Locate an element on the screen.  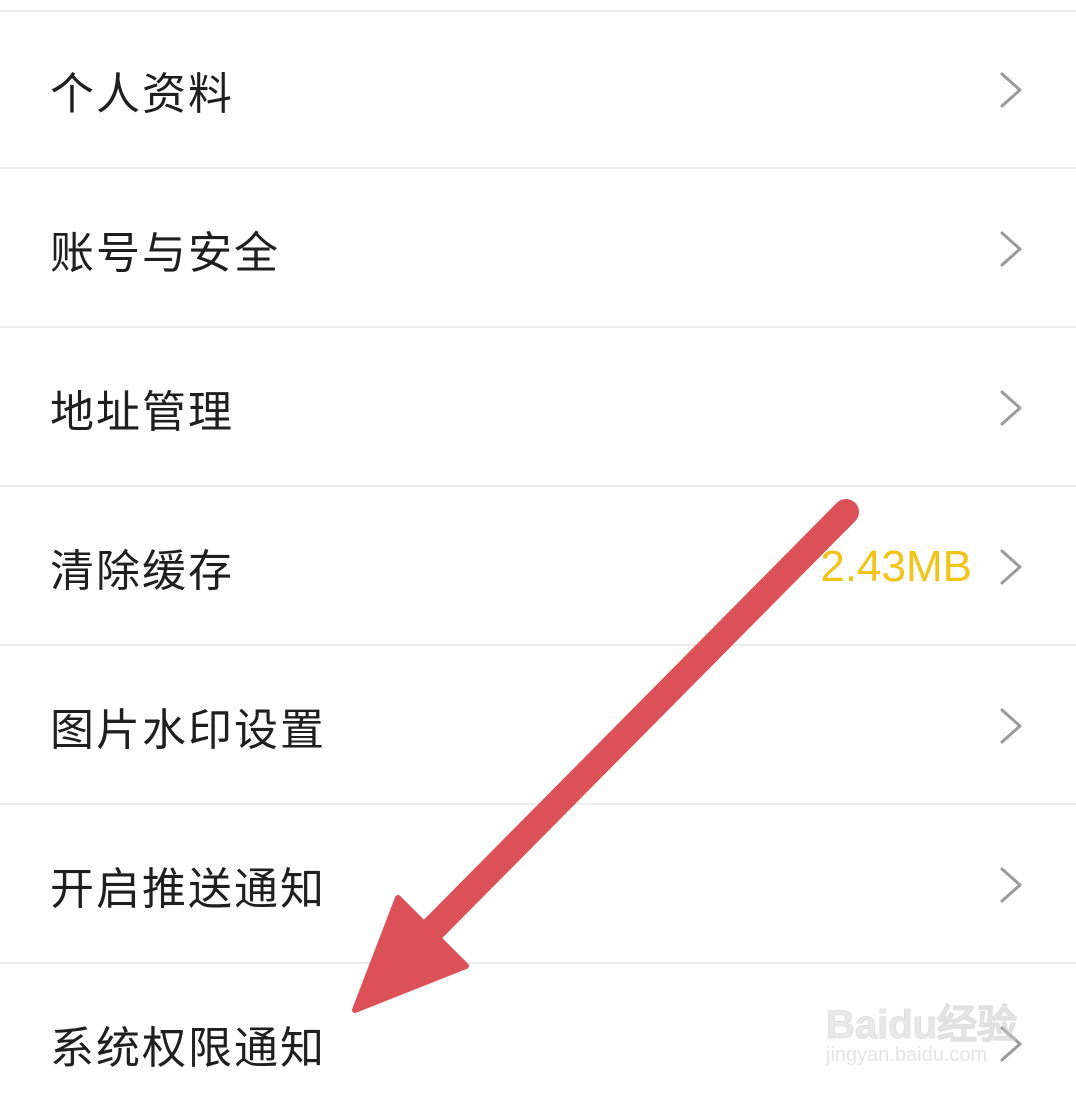
baidu-jingyan-watermark: Baidu经验 jingyan.baidu.com is located at coordinates (925, 1032).